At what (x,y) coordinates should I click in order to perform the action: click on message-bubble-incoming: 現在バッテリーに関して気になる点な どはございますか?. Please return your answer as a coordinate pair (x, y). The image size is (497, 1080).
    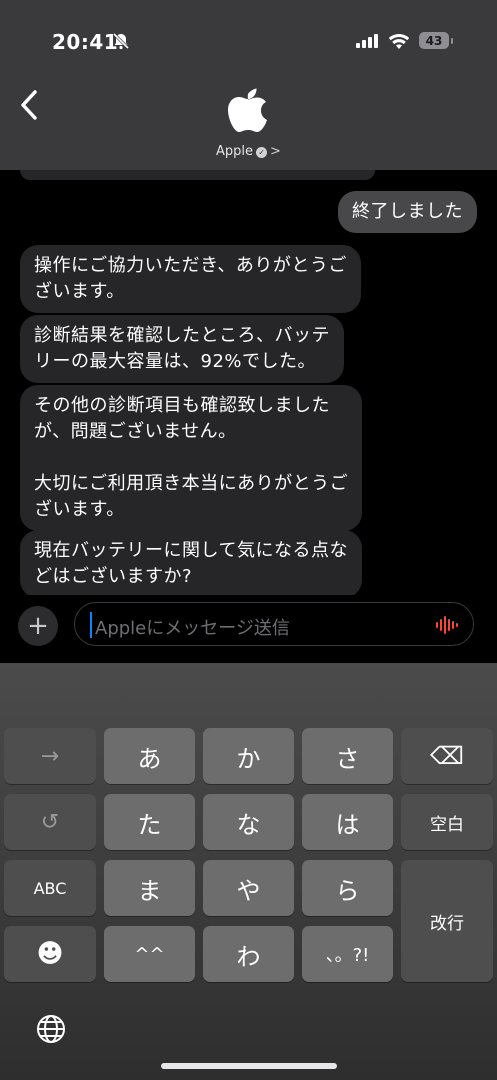
    Looking at the image, I should click on (191, 562).